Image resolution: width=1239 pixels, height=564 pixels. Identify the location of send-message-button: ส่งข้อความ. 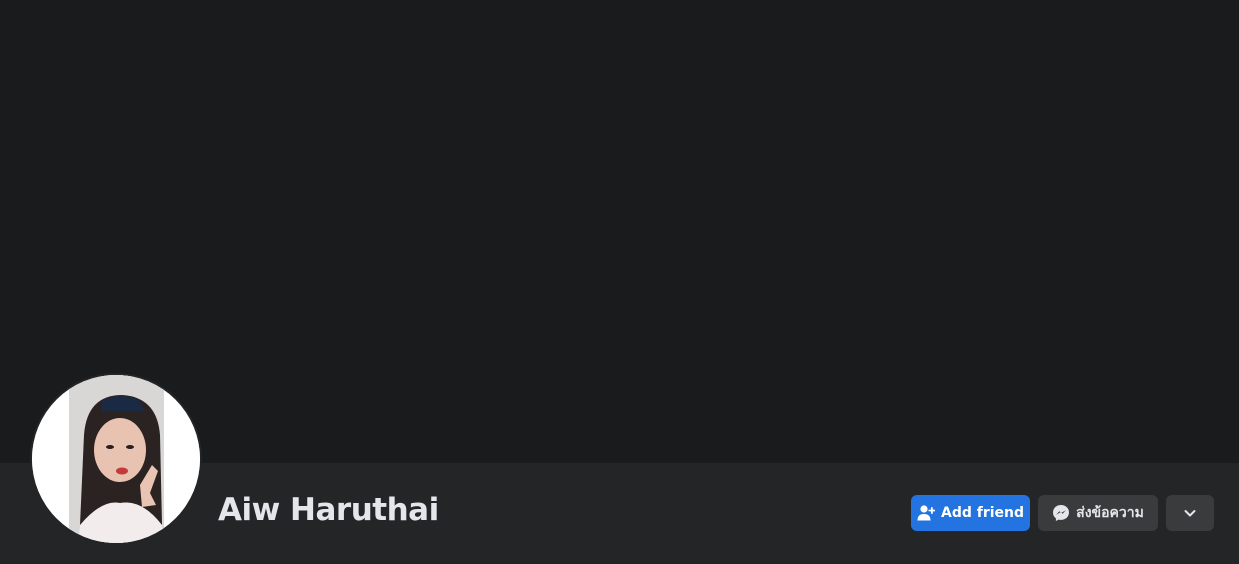
(1098, 513).